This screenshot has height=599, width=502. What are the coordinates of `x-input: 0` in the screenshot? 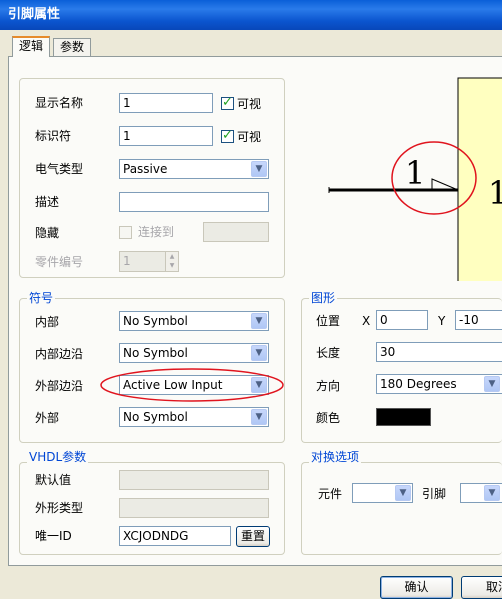 It's located at (402, 320).